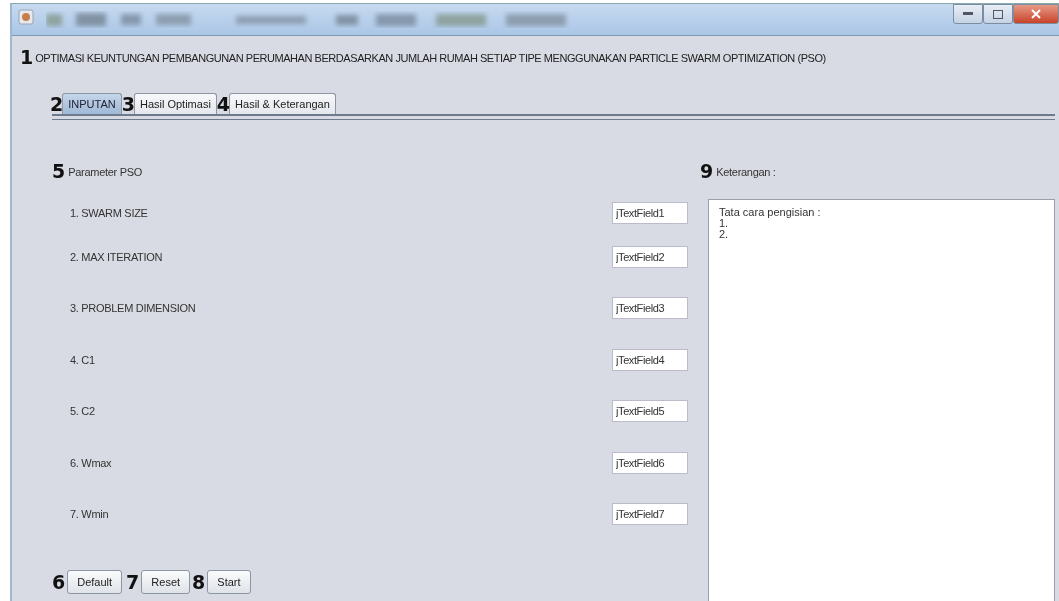 The image size is (1059, 601). What do you see at coordinates (199, 582) in the screenshot?
I see `annotation-number: 8` at bounding box center [199, 582].